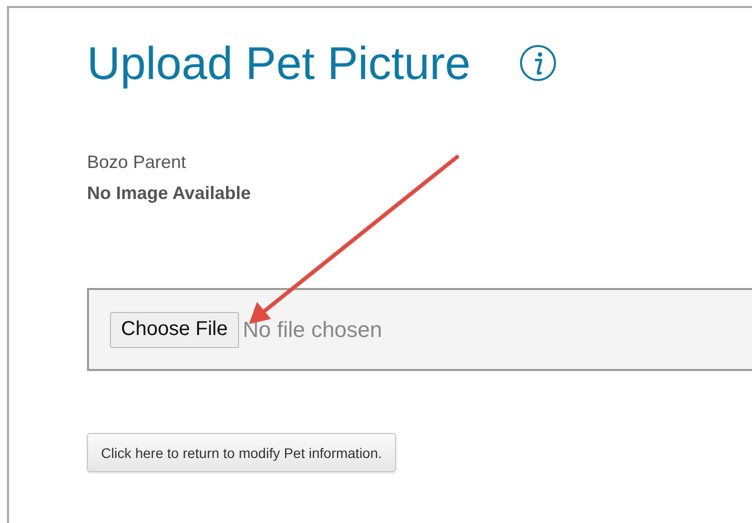 Image resolution: width=752 pixels, height=523 pixels. I want to click on file-status: No file chosen, so click(312, 329).